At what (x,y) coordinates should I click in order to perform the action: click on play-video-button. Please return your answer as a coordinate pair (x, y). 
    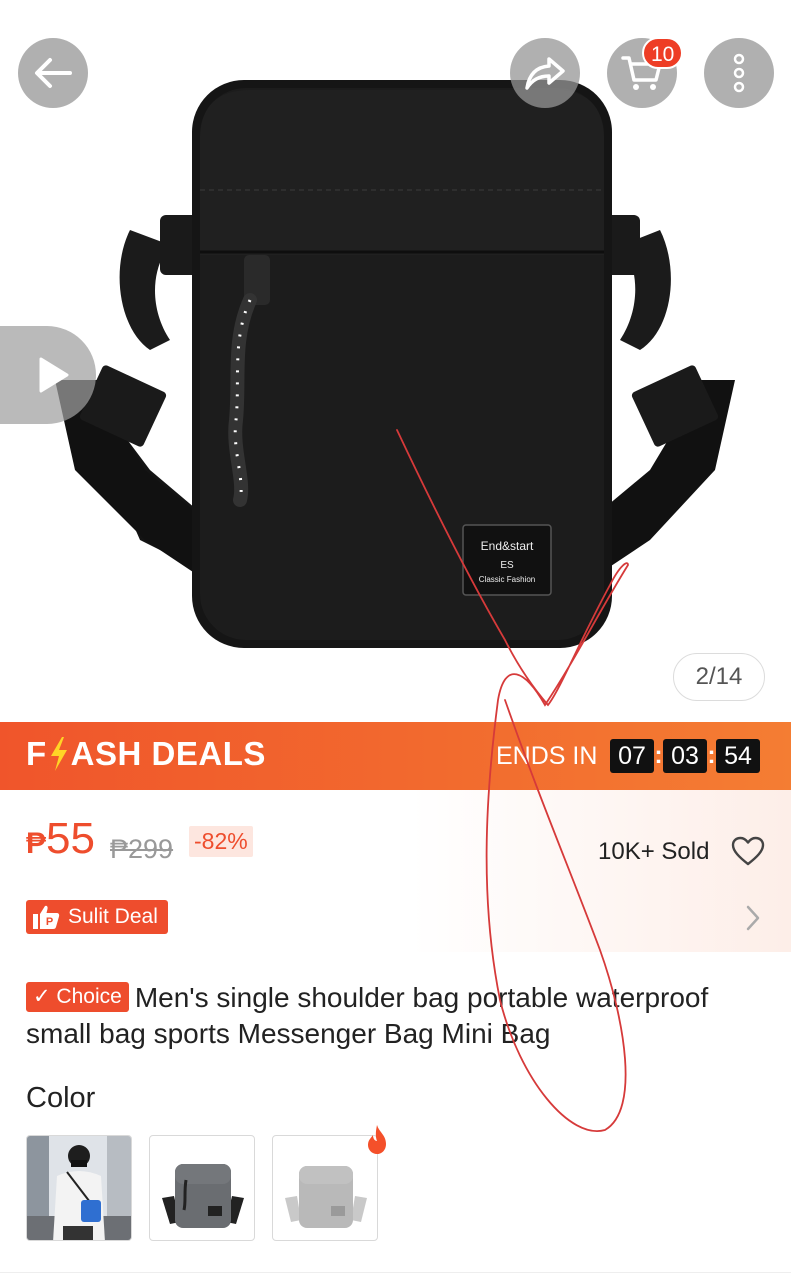
    Looking at the image, I should click on (48, 375).